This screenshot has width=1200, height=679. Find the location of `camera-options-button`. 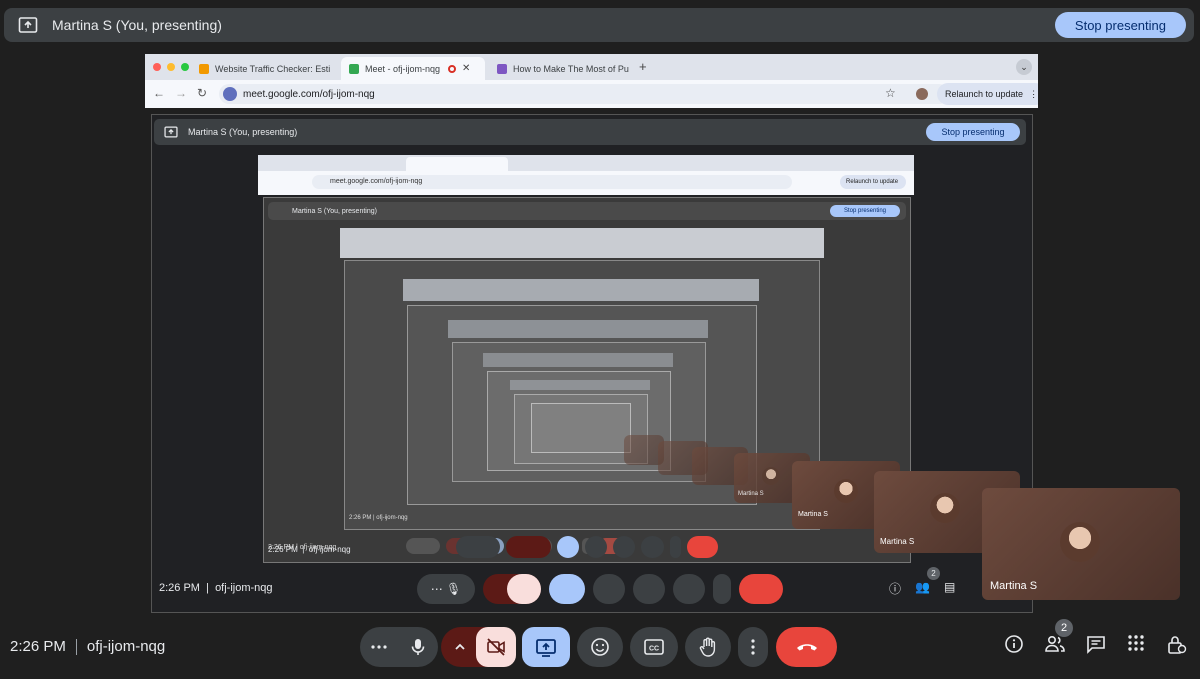

camera-options-button is located at coordinates (460, 647).